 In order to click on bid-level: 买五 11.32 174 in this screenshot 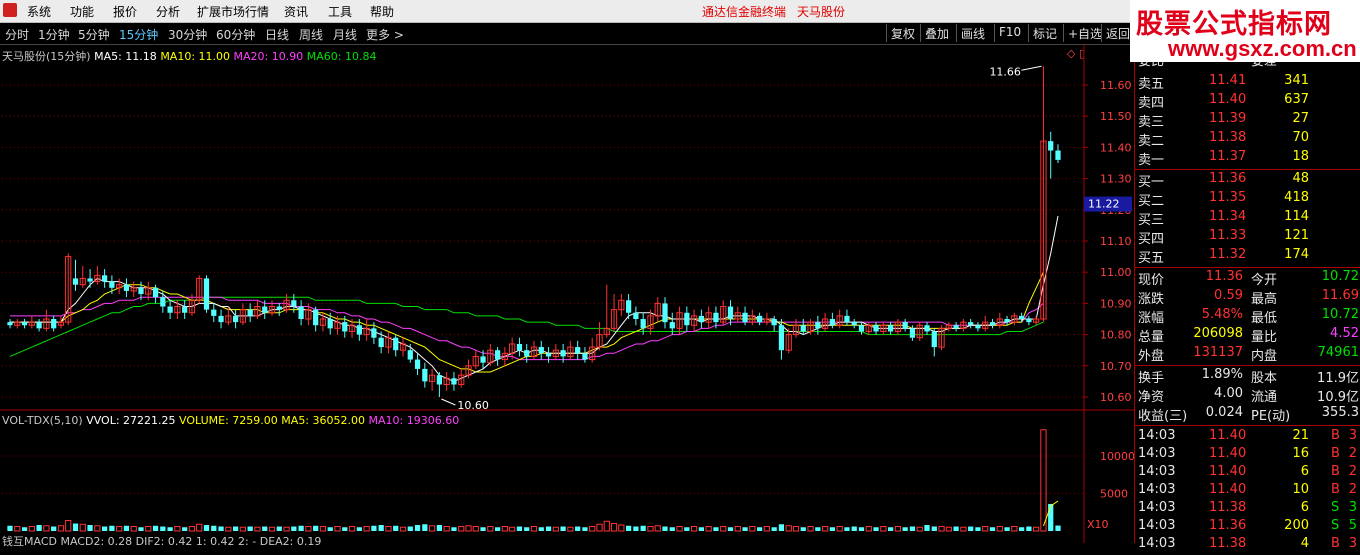, I will do `click(1247, 256)`.